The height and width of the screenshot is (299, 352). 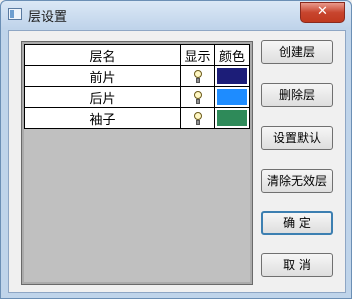 I want to click on table-row: 后片, so click(x=137, y=97).